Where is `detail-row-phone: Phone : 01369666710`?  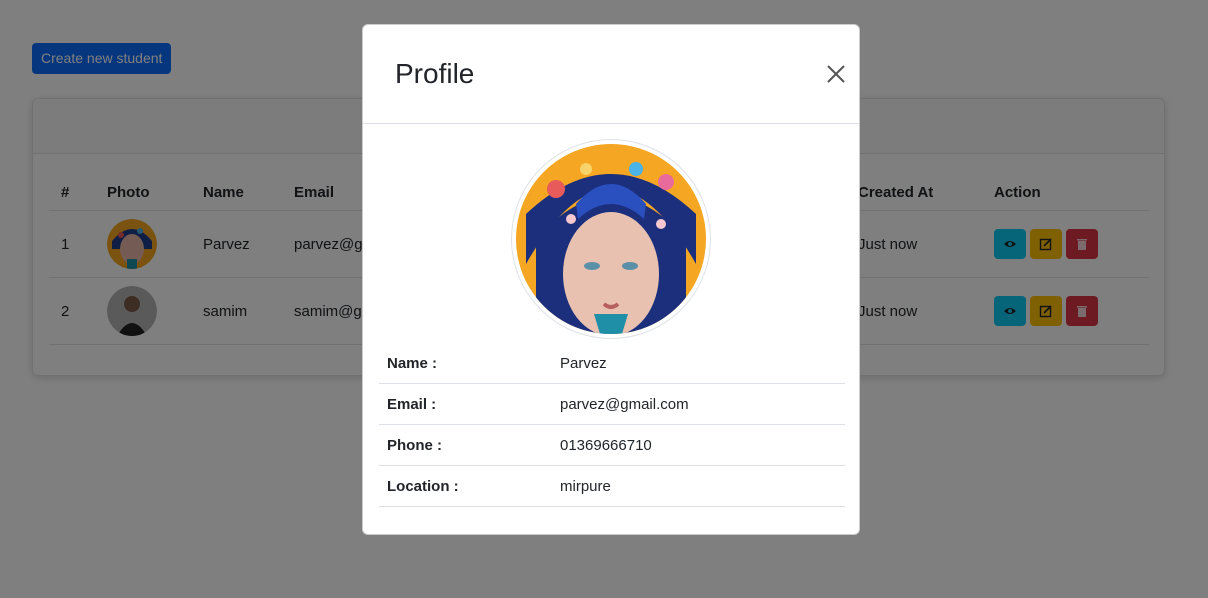 detail-row-phone: Phone : 01369666710 is located at coordinates (612, 445).